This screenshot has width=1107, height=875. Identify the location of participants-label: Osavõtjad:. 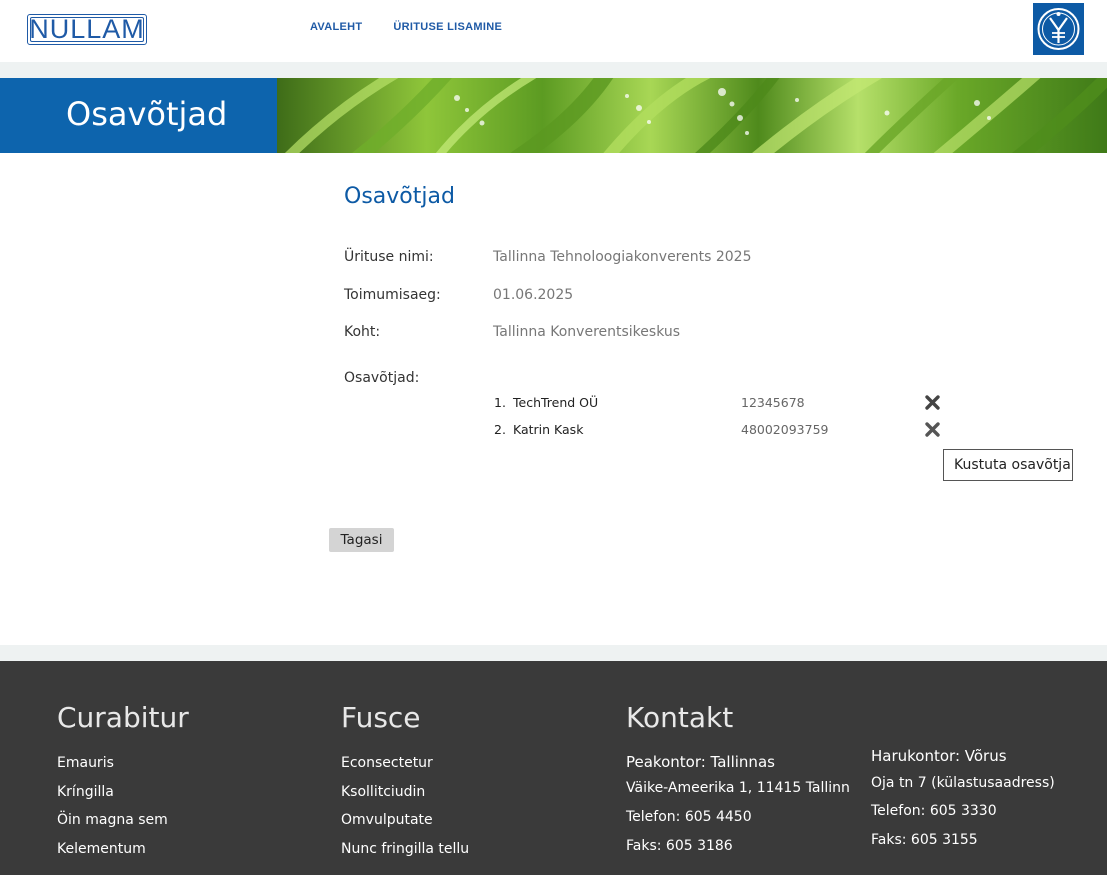
(382, 378).